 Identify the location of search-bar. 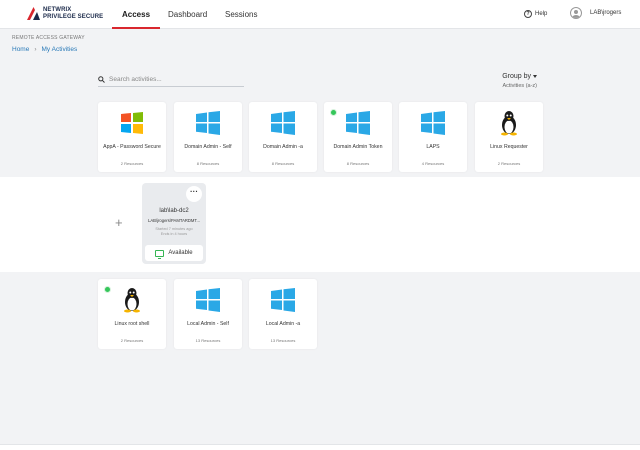
(171, 80).